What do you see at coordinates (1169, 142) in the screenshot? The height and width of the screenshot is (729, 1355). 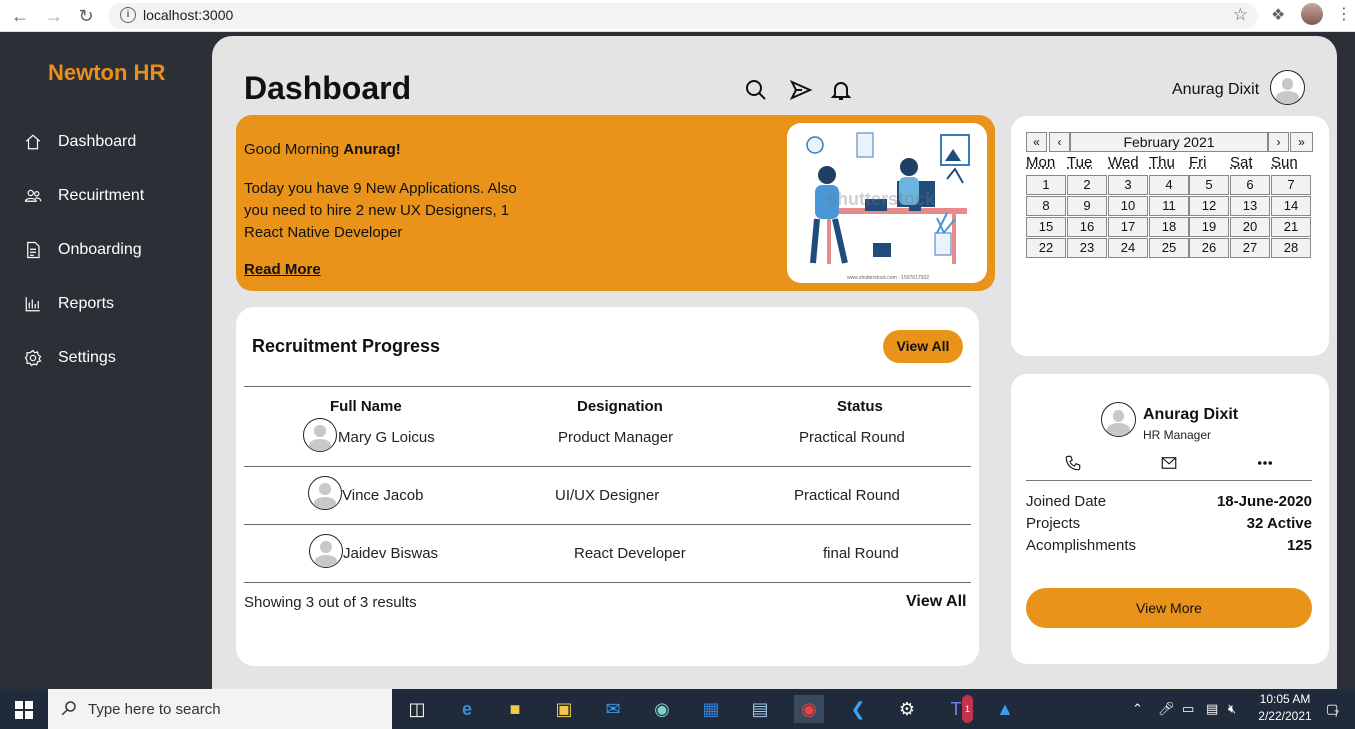 I see `calendar-month-label: February 2021` at bounding box center [1169, 142].